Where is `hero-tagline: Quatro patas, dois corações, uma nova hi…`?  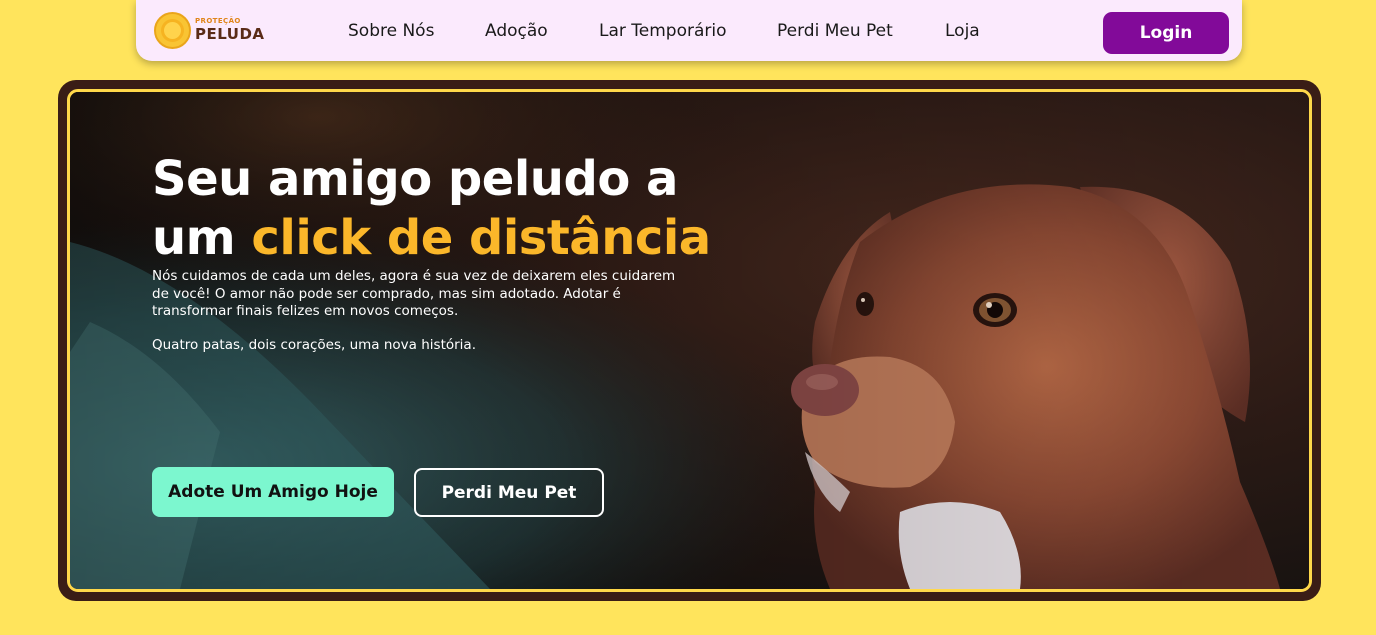
hero-tagline: Quatro patas, dois corações, uma nova hi… is located at coordinates (314, 345).